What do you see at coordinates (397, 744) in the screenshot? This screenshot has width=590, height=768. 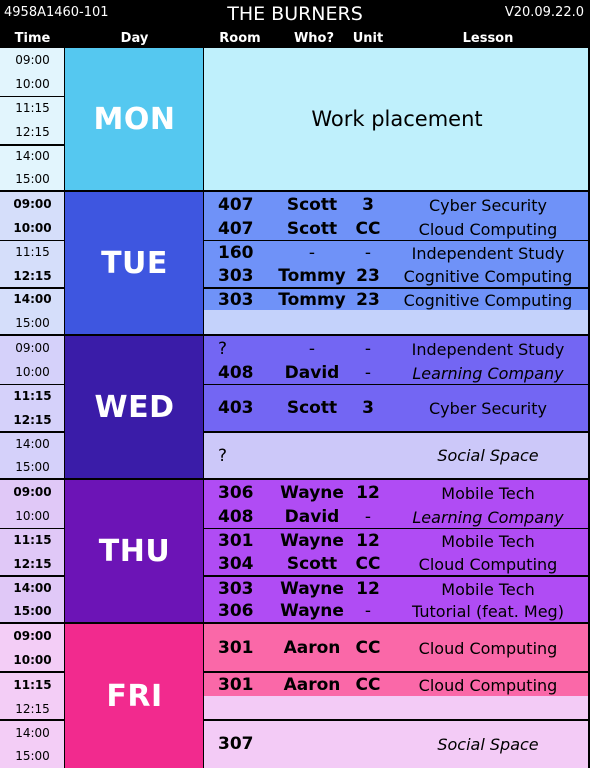 I see `lesson-row: 307 Social Space` at bounding box center [397, 744].